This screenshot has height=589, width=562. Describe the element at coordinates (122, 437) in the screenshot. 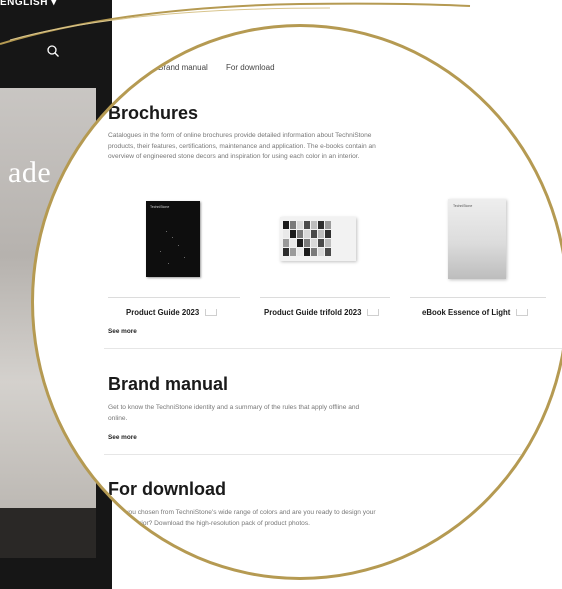

I see `brand-manual-see-more-link: See more` at that location.